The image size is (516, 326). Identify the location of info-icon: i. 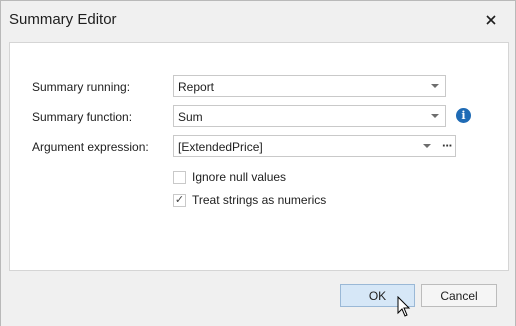
(463, 115).